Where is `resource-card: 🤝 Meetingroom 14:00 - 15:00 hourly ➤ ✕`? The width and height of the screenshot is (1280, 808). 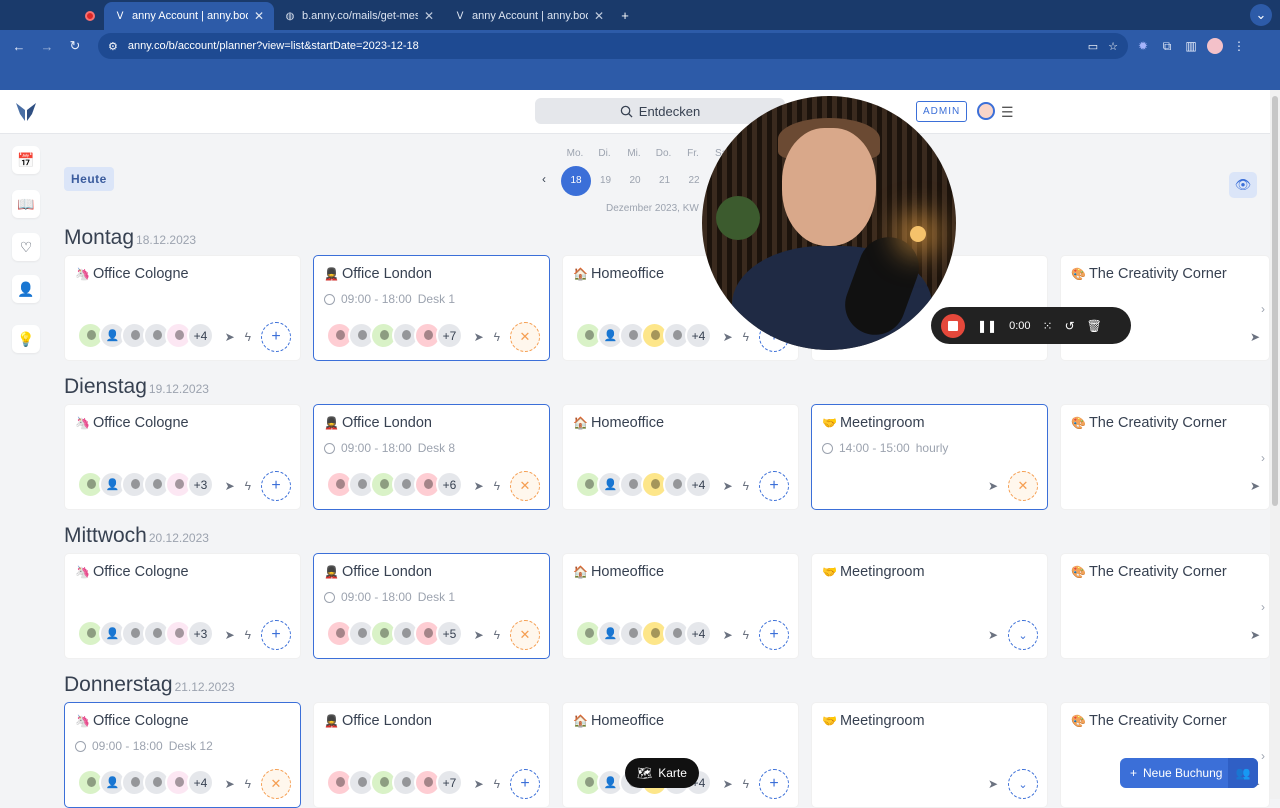 resource-card: 🤝 Meetingroom 14:00 - 15:00 hourly ➤ ✕ is located at coordinates (929, 457).